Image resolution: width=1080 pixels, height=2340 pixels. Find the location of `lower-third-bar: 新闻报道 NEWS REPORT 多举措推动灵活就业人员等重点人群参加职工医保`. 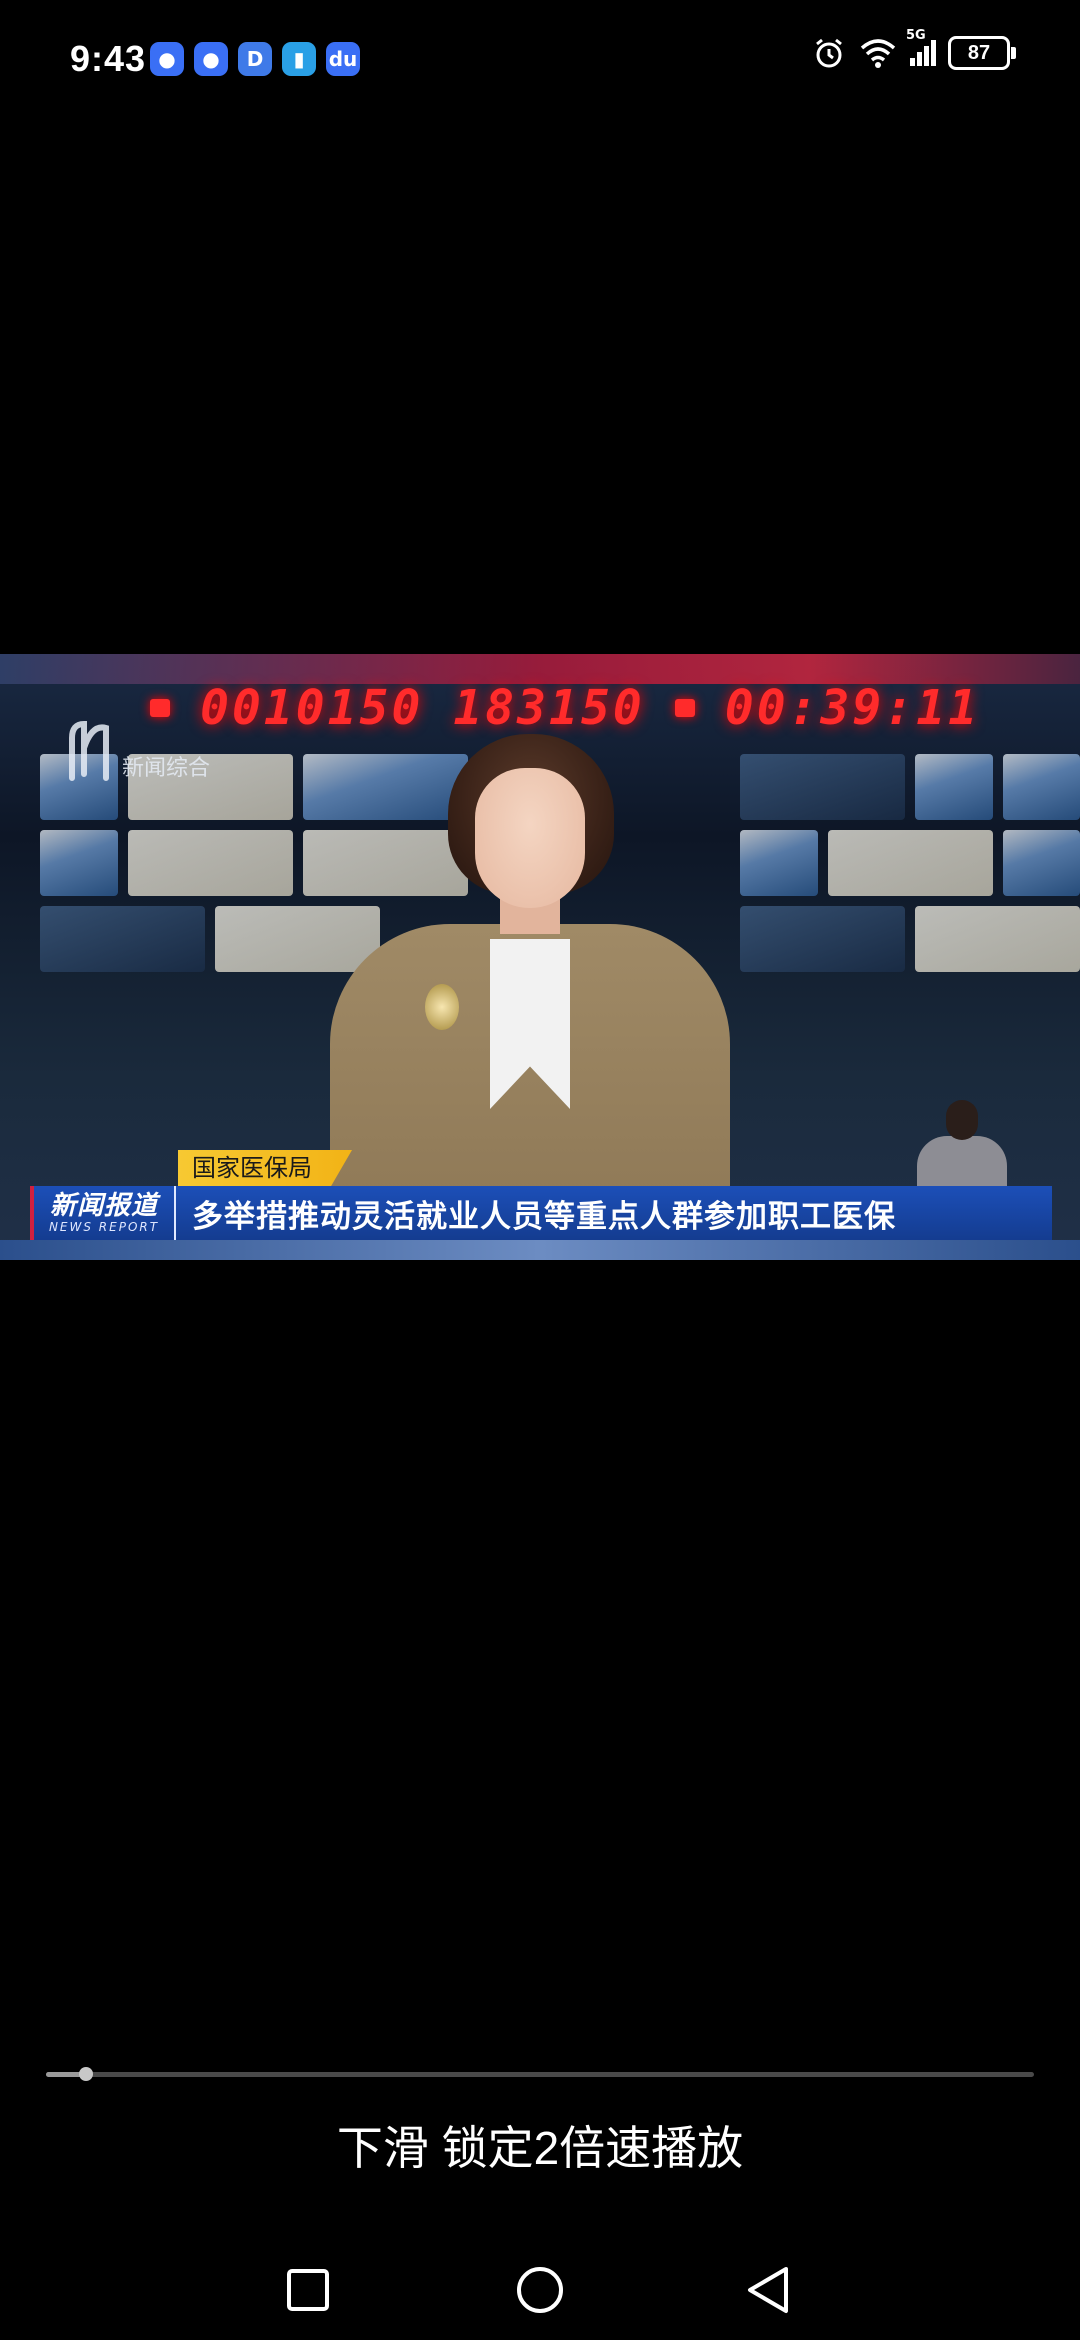

lower-third-bar: 新闻报道 NEWS REPORT 多举措推动灵活就业人员等重点人群参加职工医保 is located at coordinates (541, 1213).